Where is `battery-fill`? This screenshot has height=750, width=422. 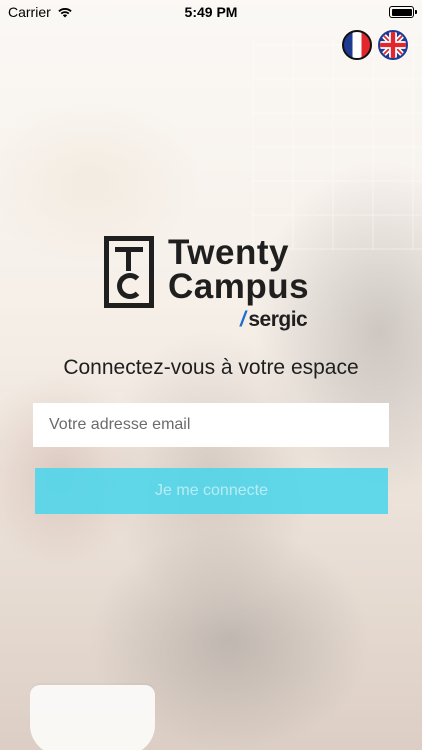 battery-fill is located at coordinates (401, 12).